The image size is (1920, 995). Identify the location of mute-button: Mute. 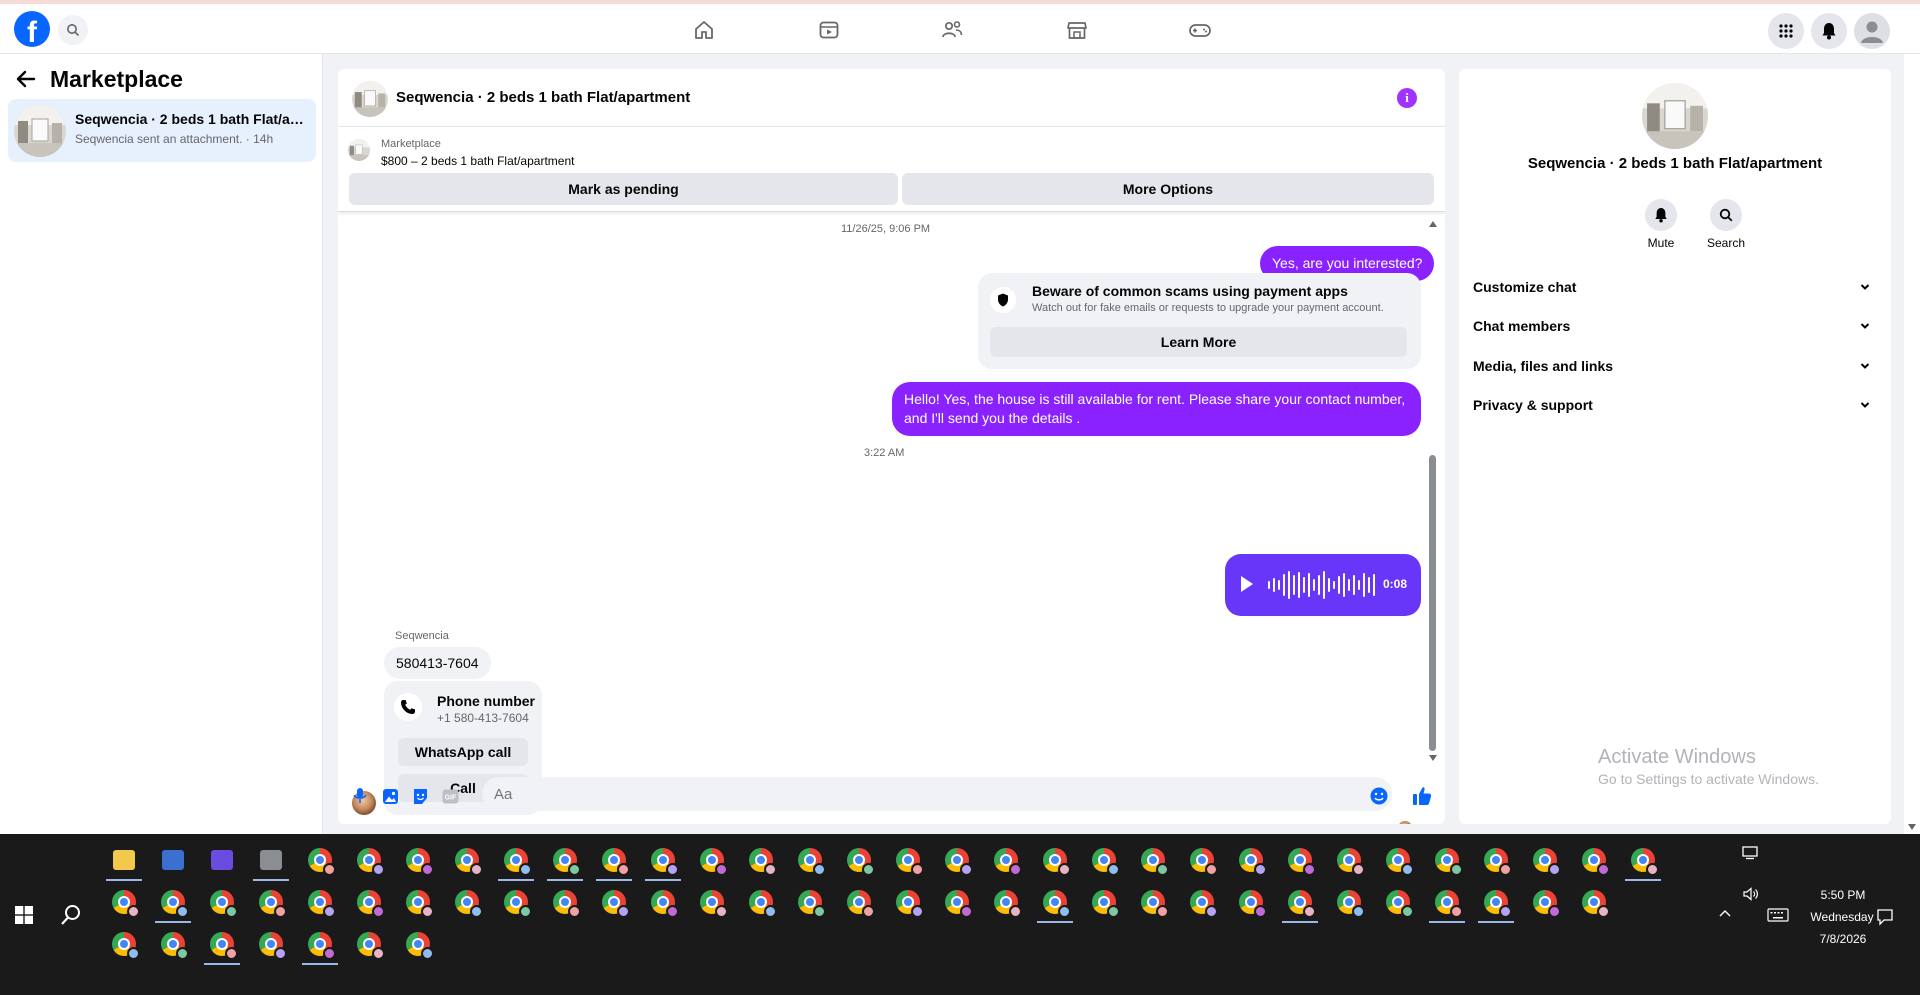
(1661, 224).